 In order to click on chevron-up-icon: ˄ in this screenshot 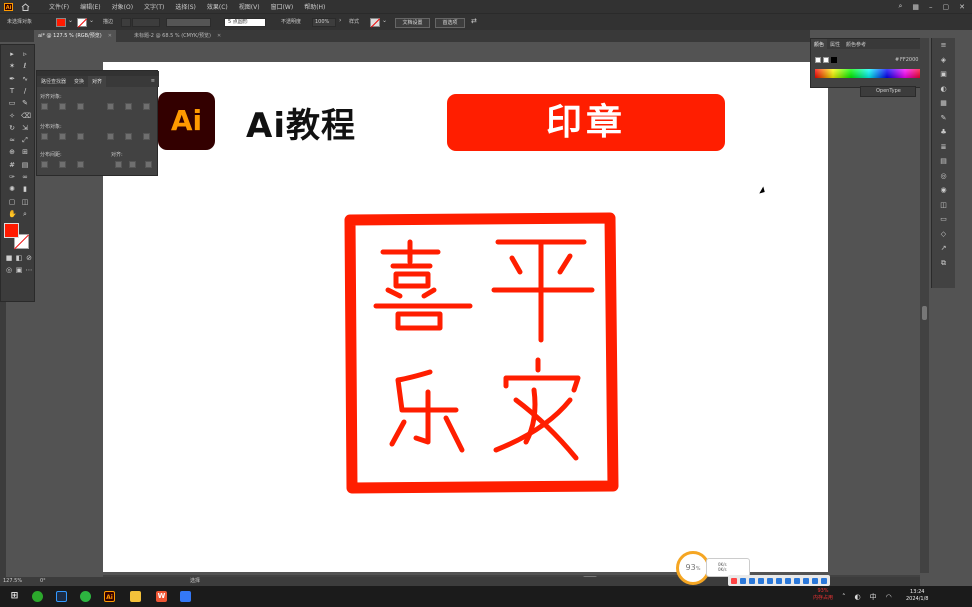, I will do `click(844, 597)`.